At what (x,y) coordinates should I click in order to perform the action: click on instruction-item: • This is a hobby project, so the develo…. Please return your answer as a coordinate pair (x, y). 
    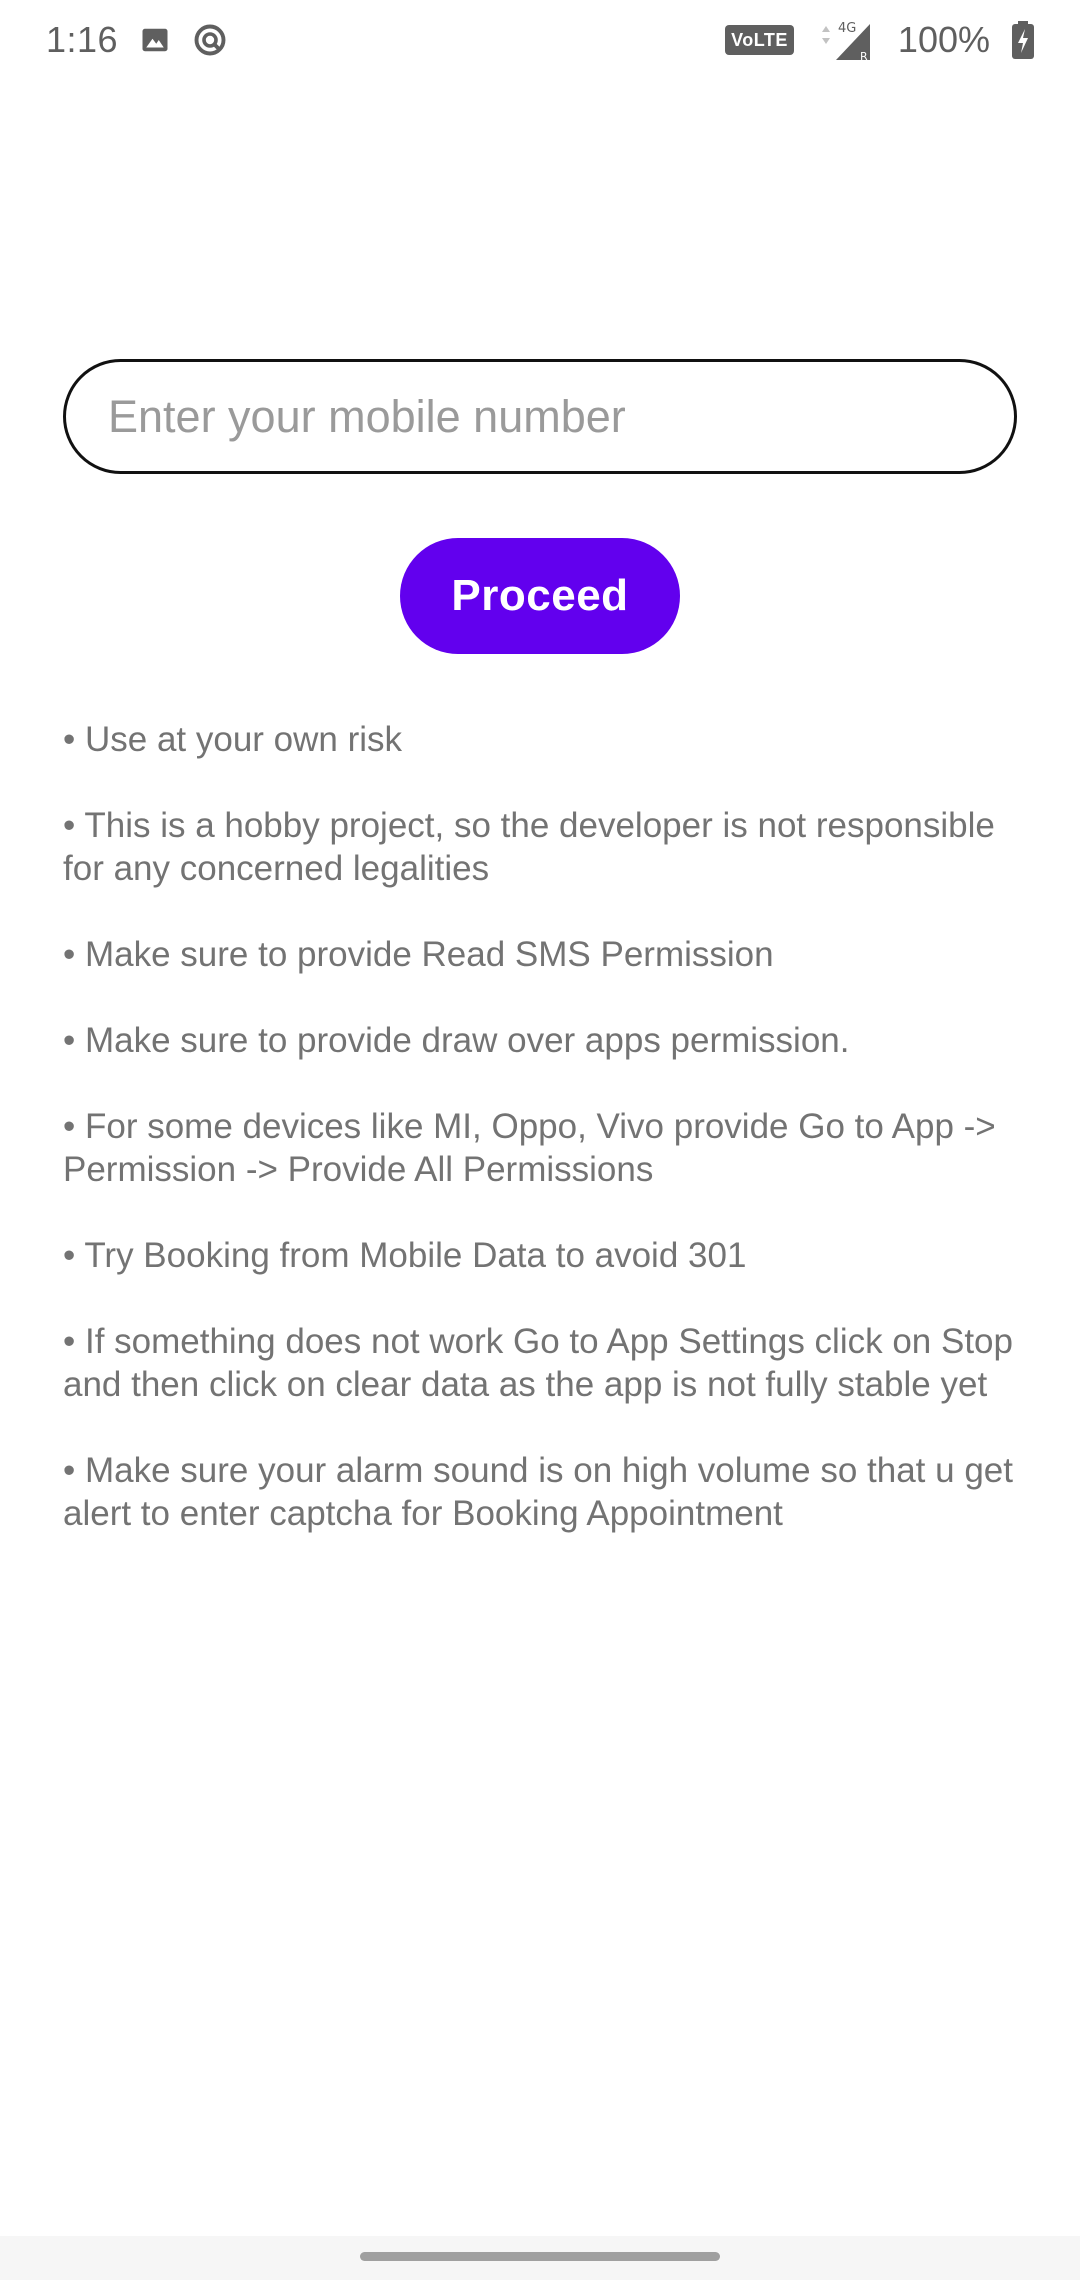
    Looking at the image, I should click on (529, 847).